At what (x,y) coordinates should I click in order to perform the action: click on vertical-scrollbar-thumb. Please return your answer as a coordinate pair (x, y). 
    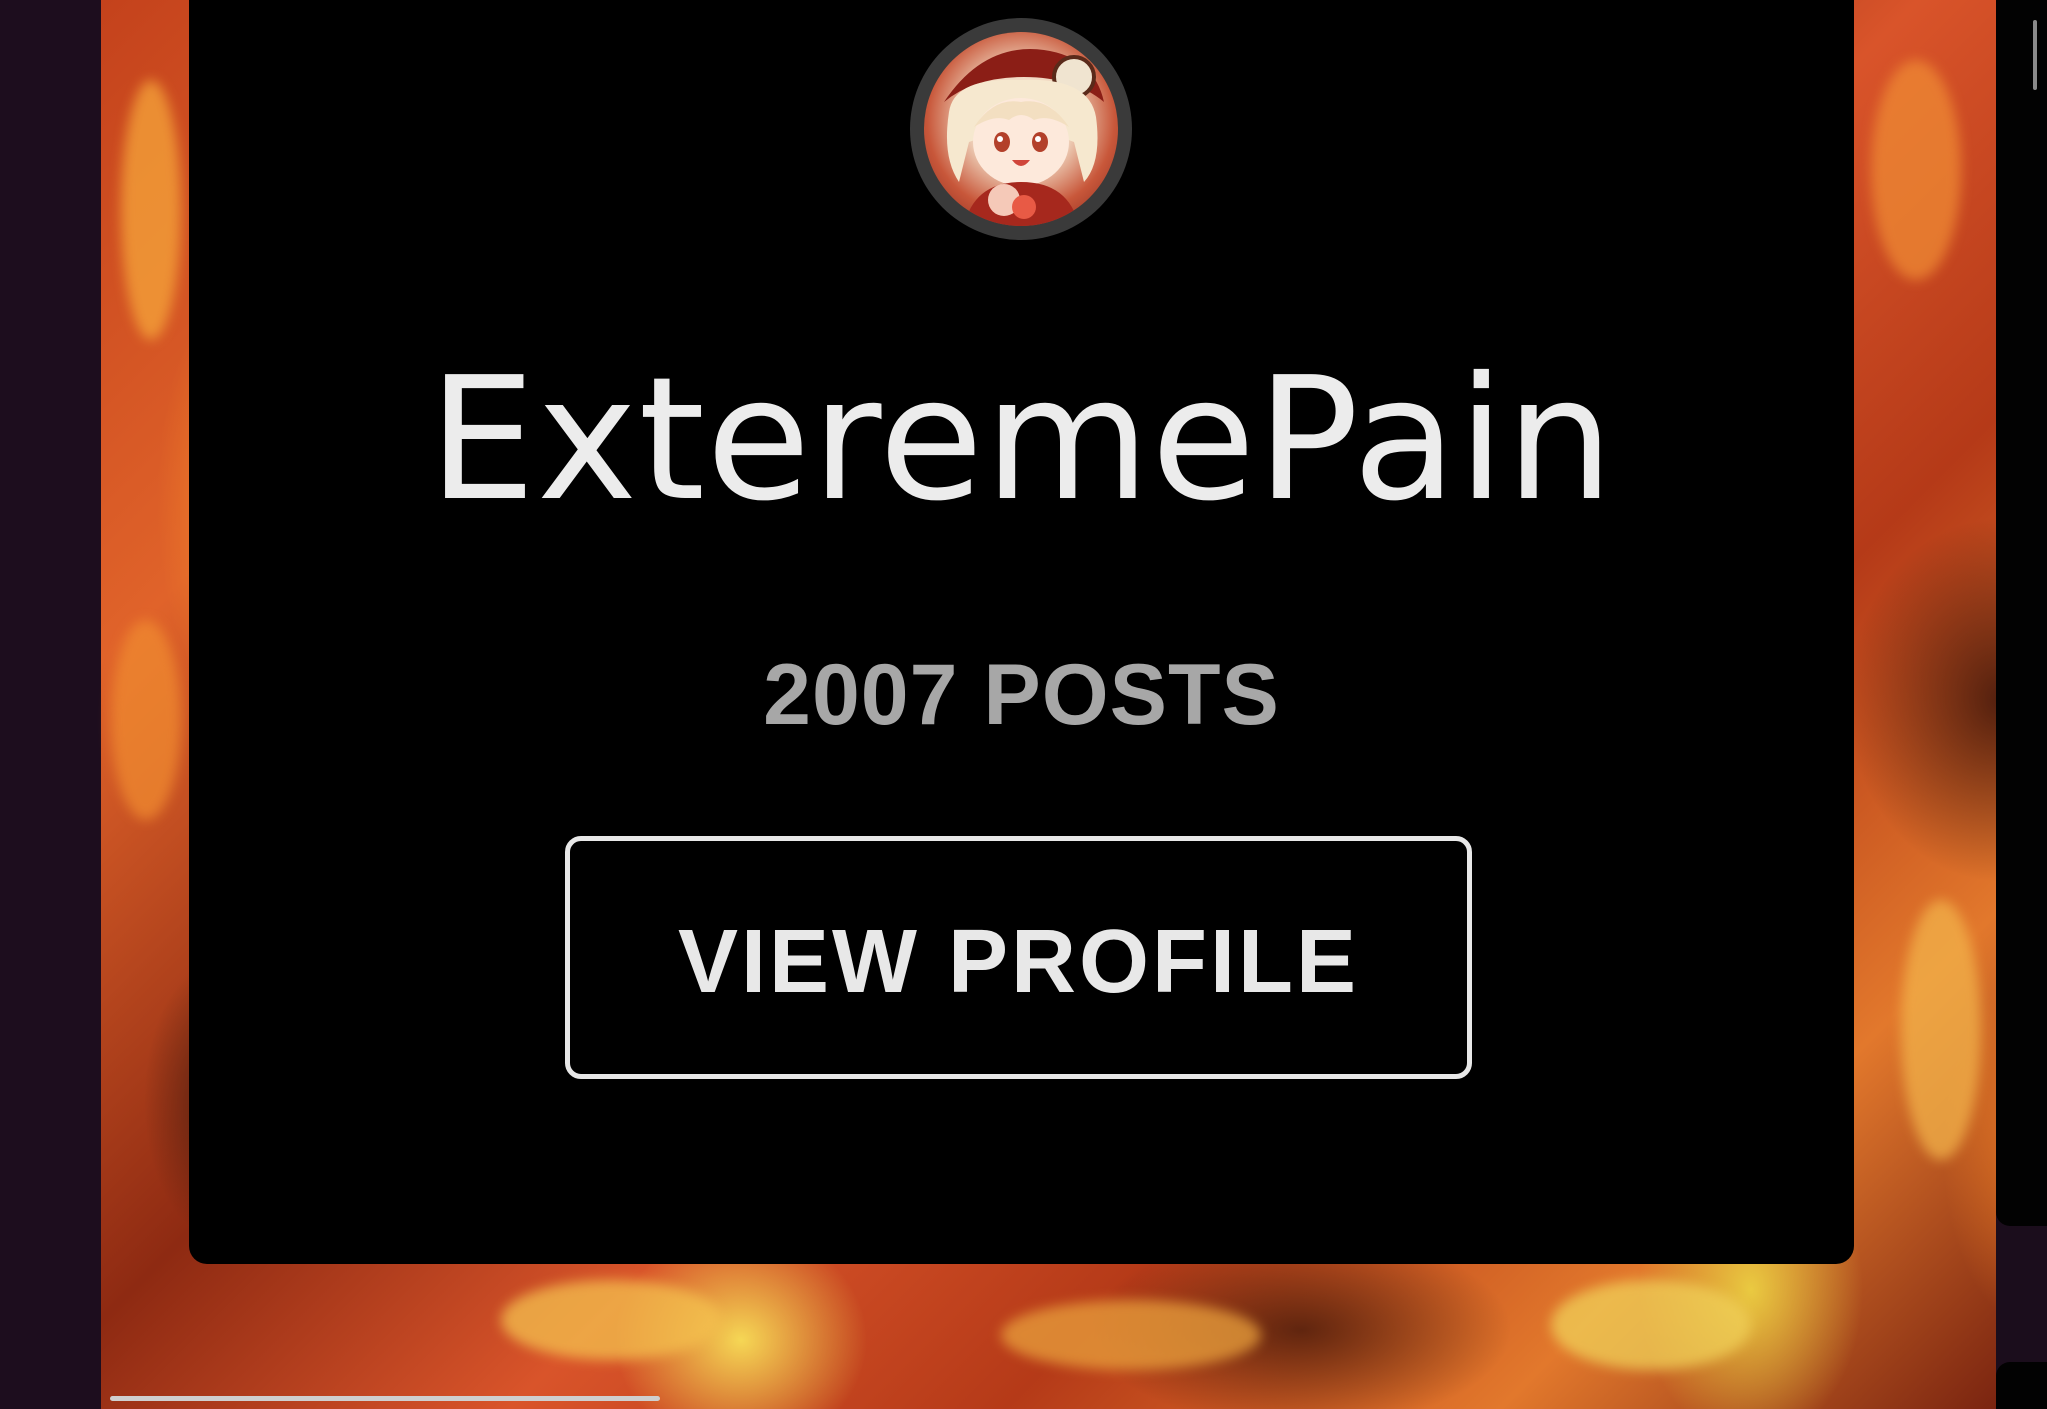
    Looking at the image, I should click on (2035, 55).